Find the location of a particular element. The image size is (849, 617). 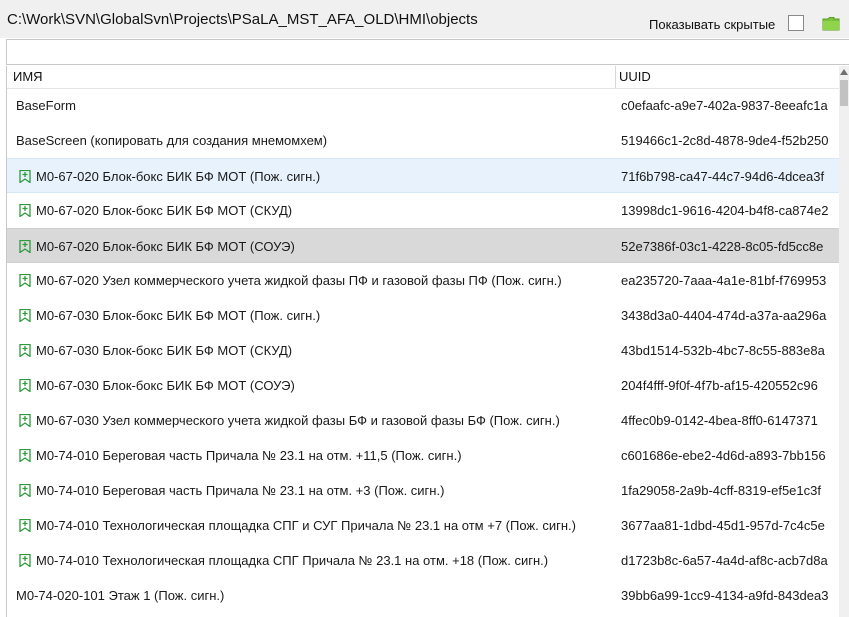

table-header: ИМЯ UUID is located at coordinates (423, 77).